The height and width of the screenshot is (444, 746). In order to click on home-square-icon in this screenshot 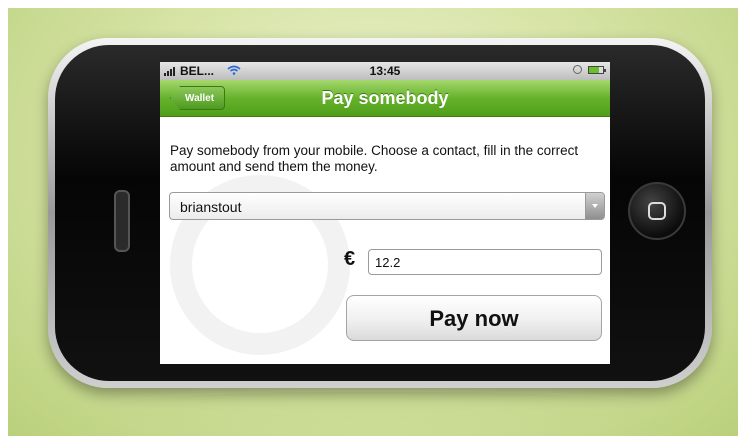, I will do `click(657, 211)`.